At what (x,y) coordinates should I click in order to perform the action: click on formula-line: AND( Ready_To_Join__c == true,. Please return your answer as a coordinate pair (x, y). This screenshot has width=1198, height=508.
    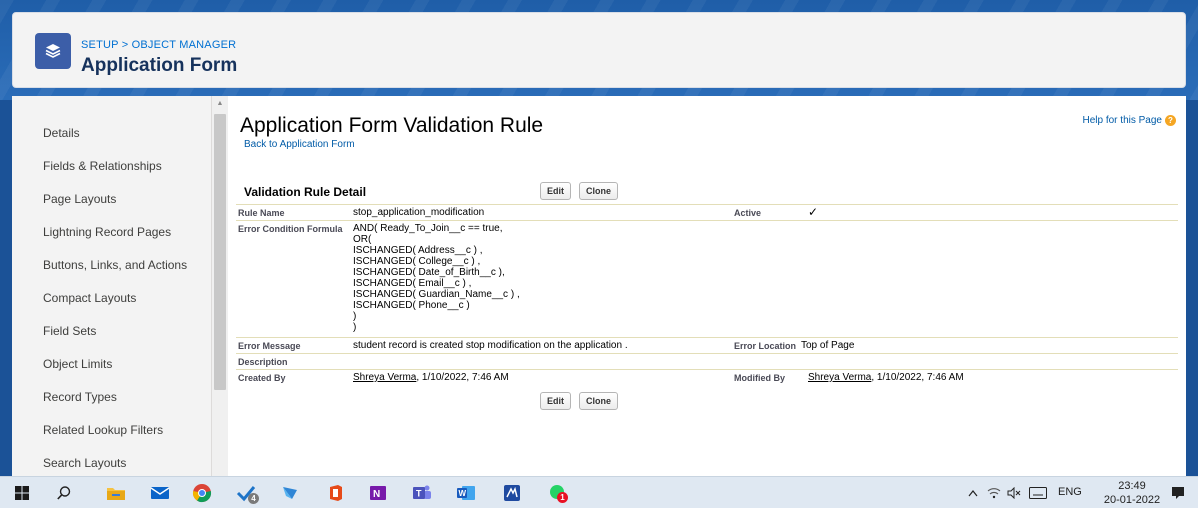
    Looking at the image, I should click on (428, 228).